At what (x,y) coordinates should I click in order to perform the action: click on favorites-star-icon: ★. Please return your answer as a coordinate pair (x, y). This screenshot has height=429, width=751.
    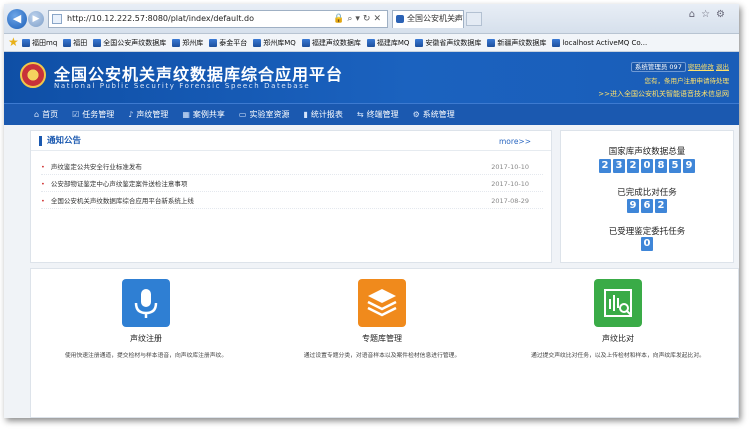
    Looking at the image, I should click on (13, 42).